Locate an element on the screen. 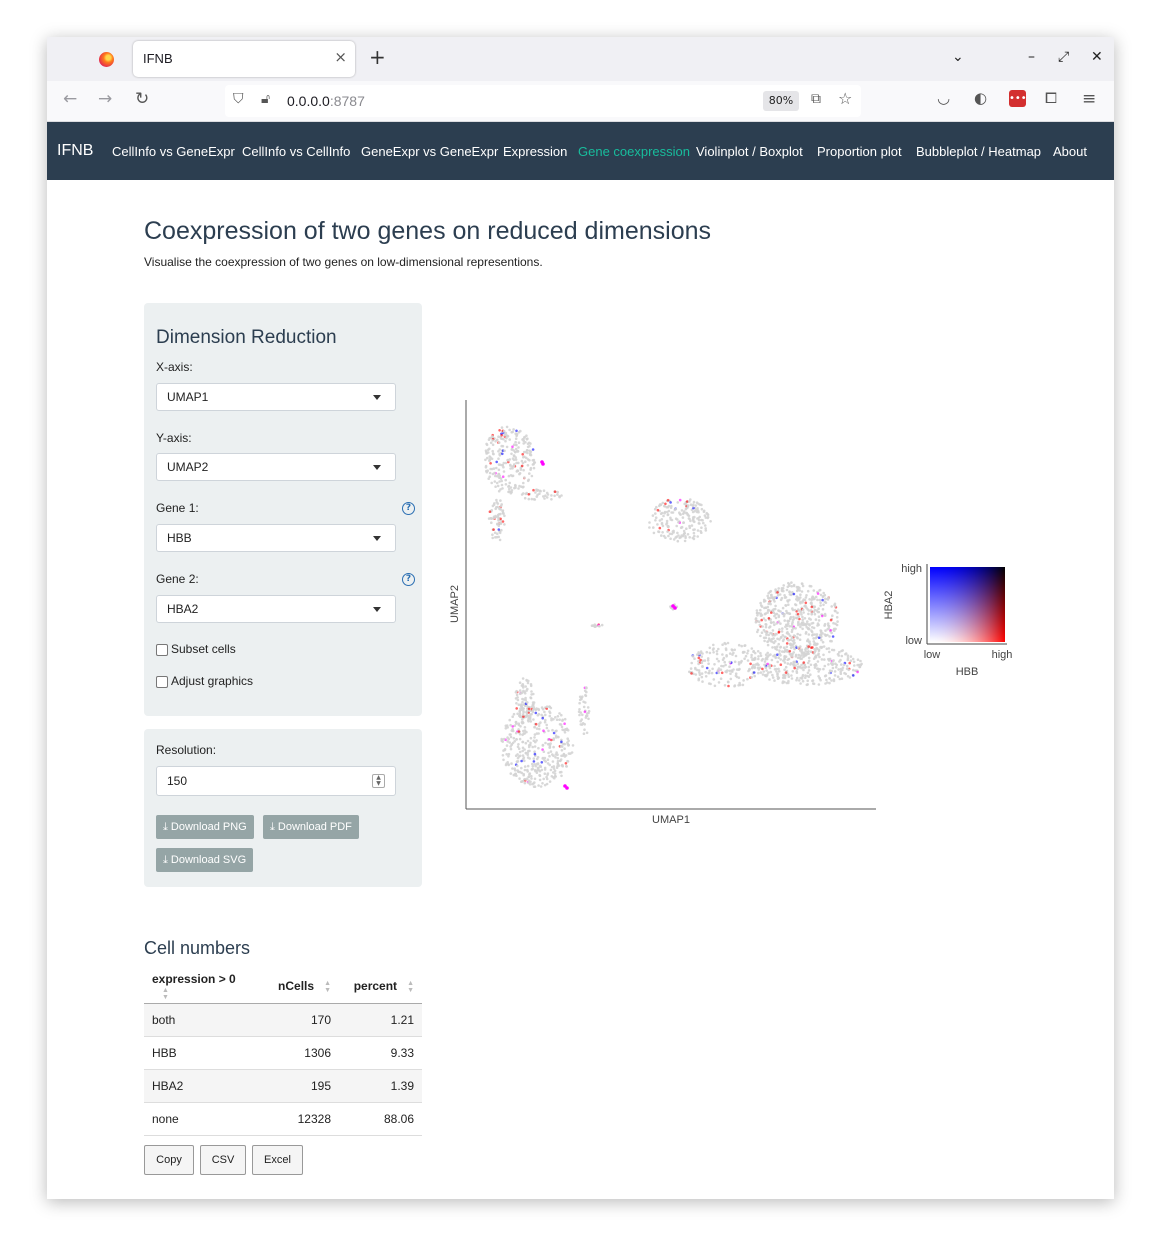 This screenshot has width=1161, height=1256. gene1-value: HBB is located at coordinates (179, 538).